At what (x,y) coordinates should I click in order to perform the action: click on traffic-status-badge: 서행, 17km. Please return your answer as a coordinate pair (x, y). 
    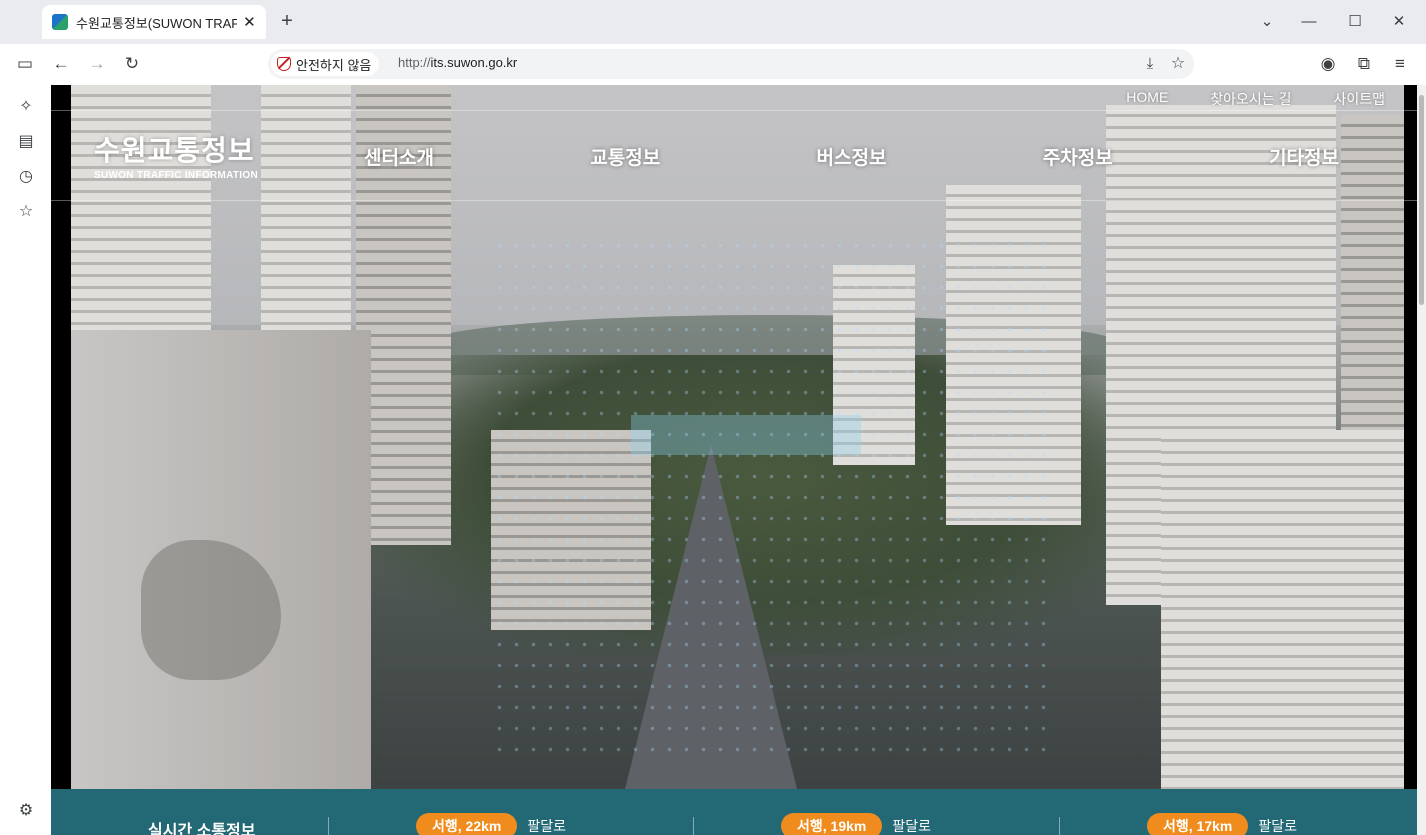
    Looking at the image, I should click on (1198, 824).